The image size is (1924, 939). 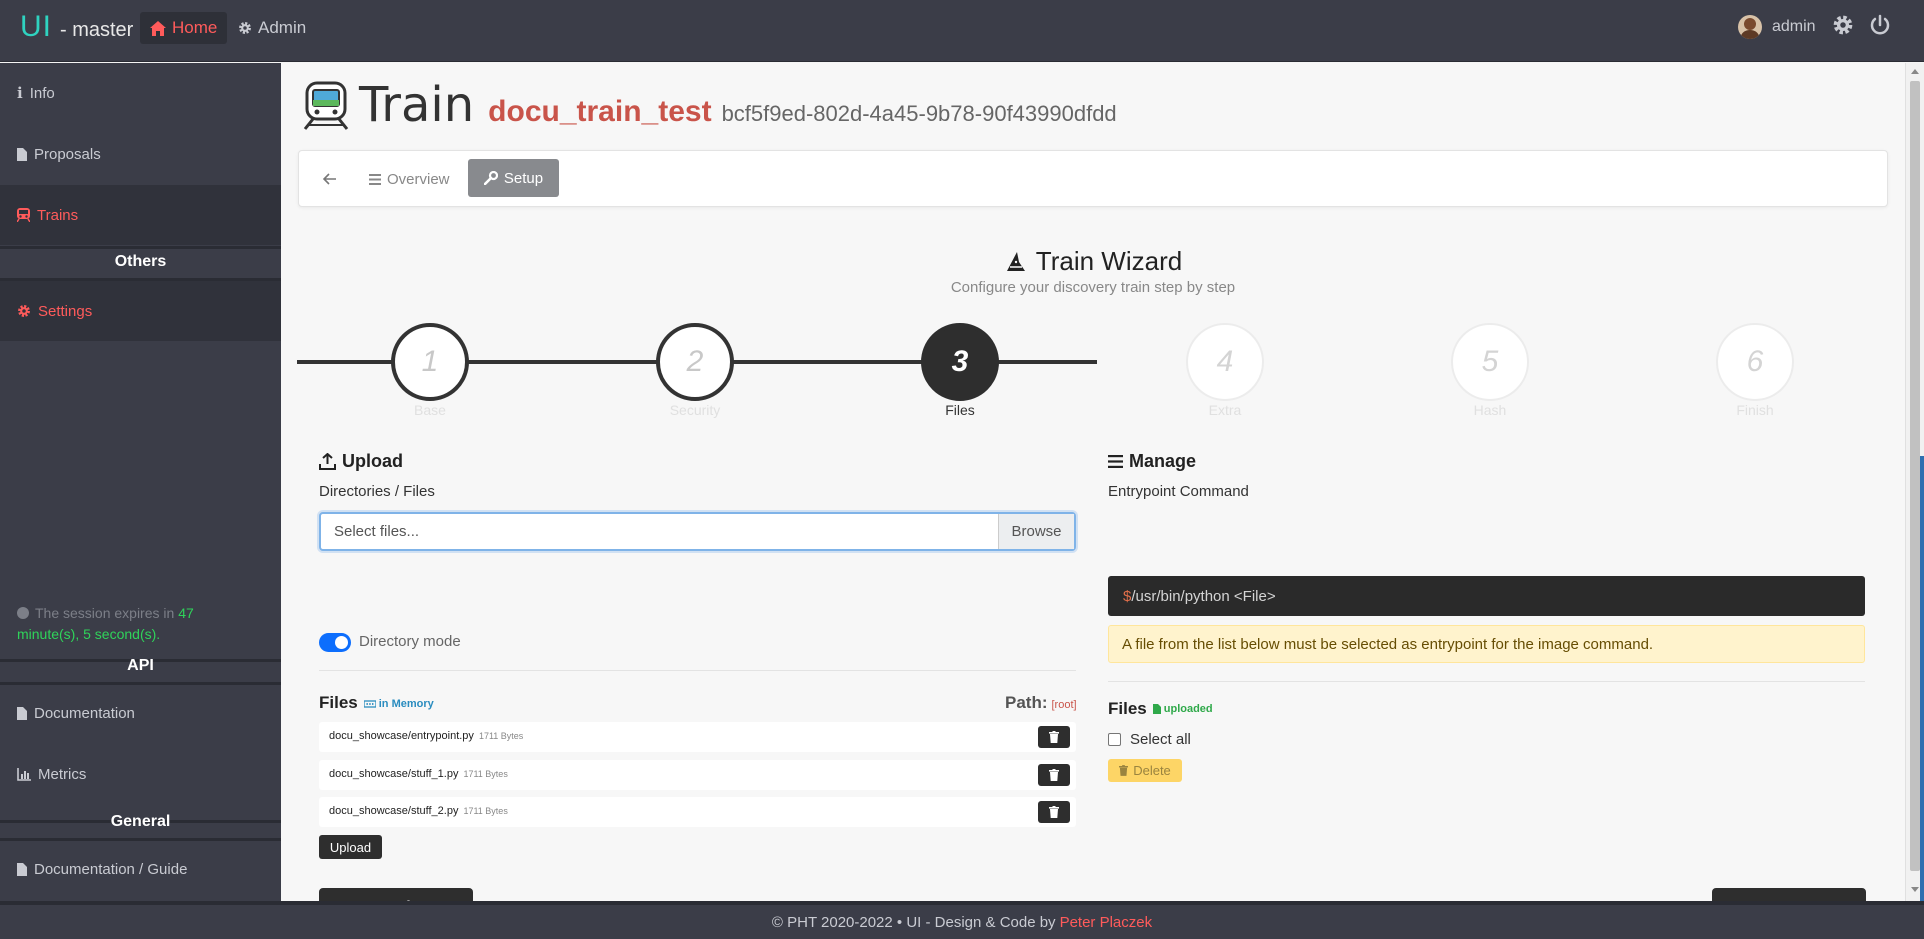 I want to click on manage-heading-text: Manage, so click(x=1163, y=461).